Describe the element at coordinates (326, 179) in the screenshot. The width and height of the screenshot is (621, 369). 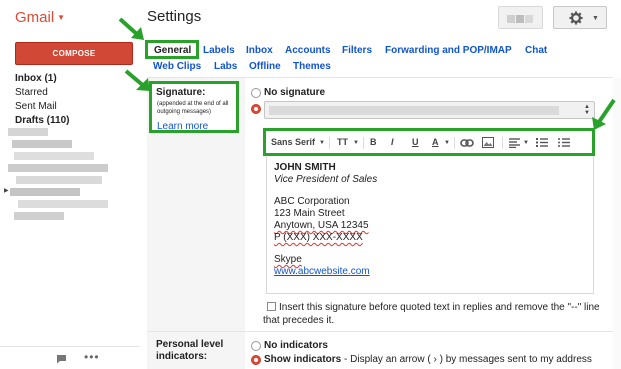
I see `signature-line-title: Vice President of Sales` at that location.